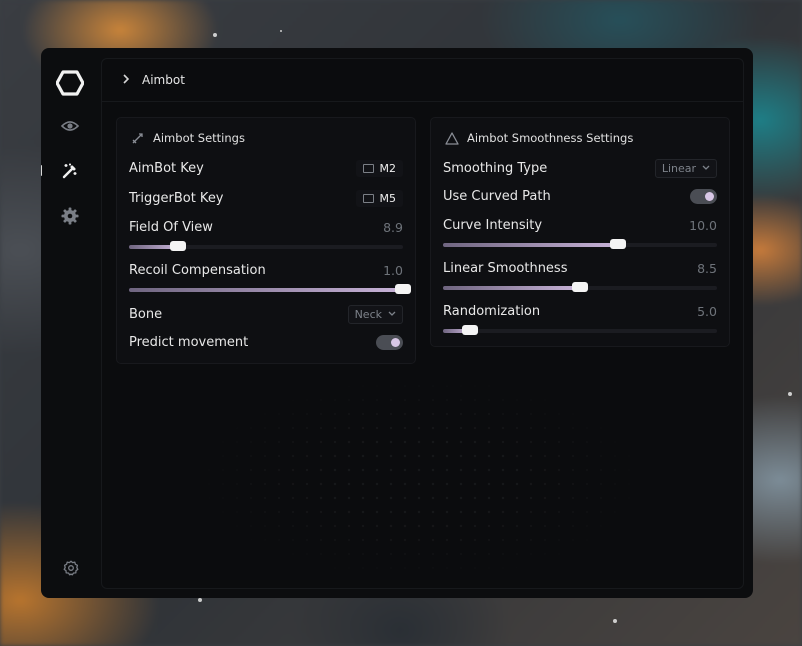 This screenshot has height=646, width=802. I want to click on recoil-slider, so click(270, 289).